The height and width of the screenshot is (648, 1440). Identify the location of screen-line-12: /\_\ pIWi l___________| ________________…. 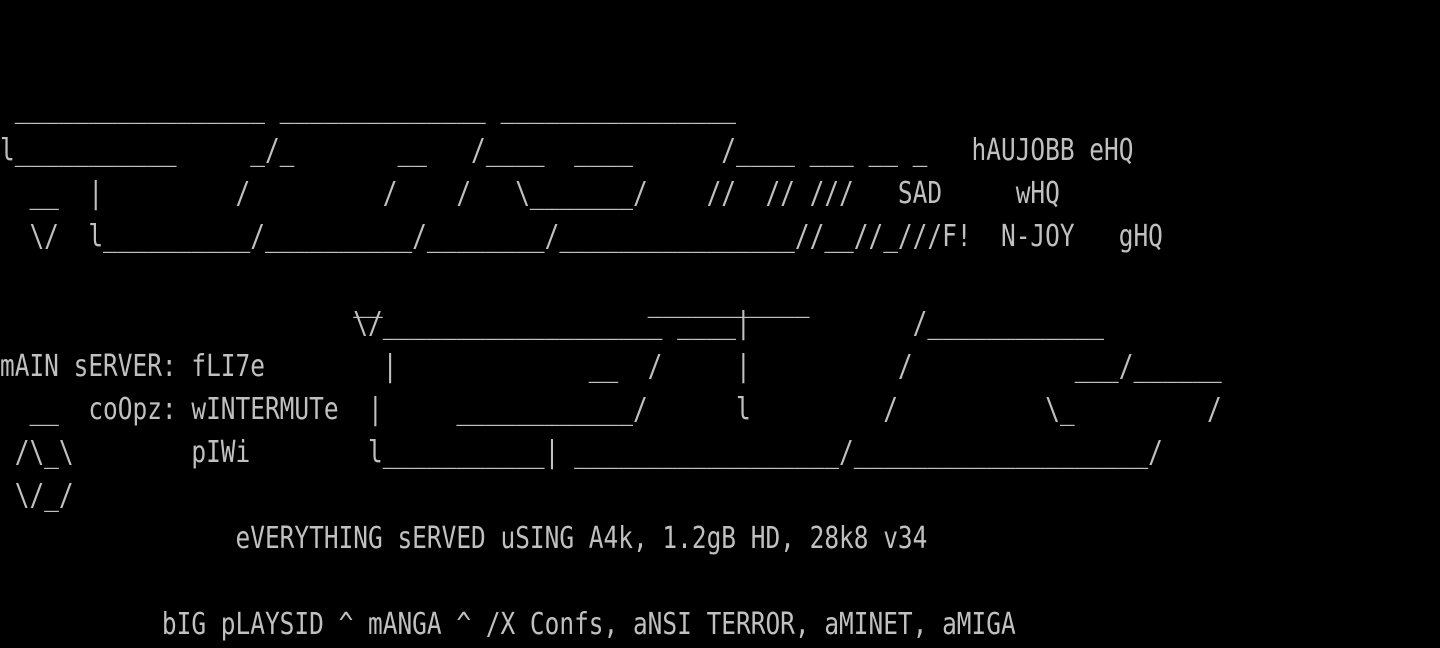
(581, 452).